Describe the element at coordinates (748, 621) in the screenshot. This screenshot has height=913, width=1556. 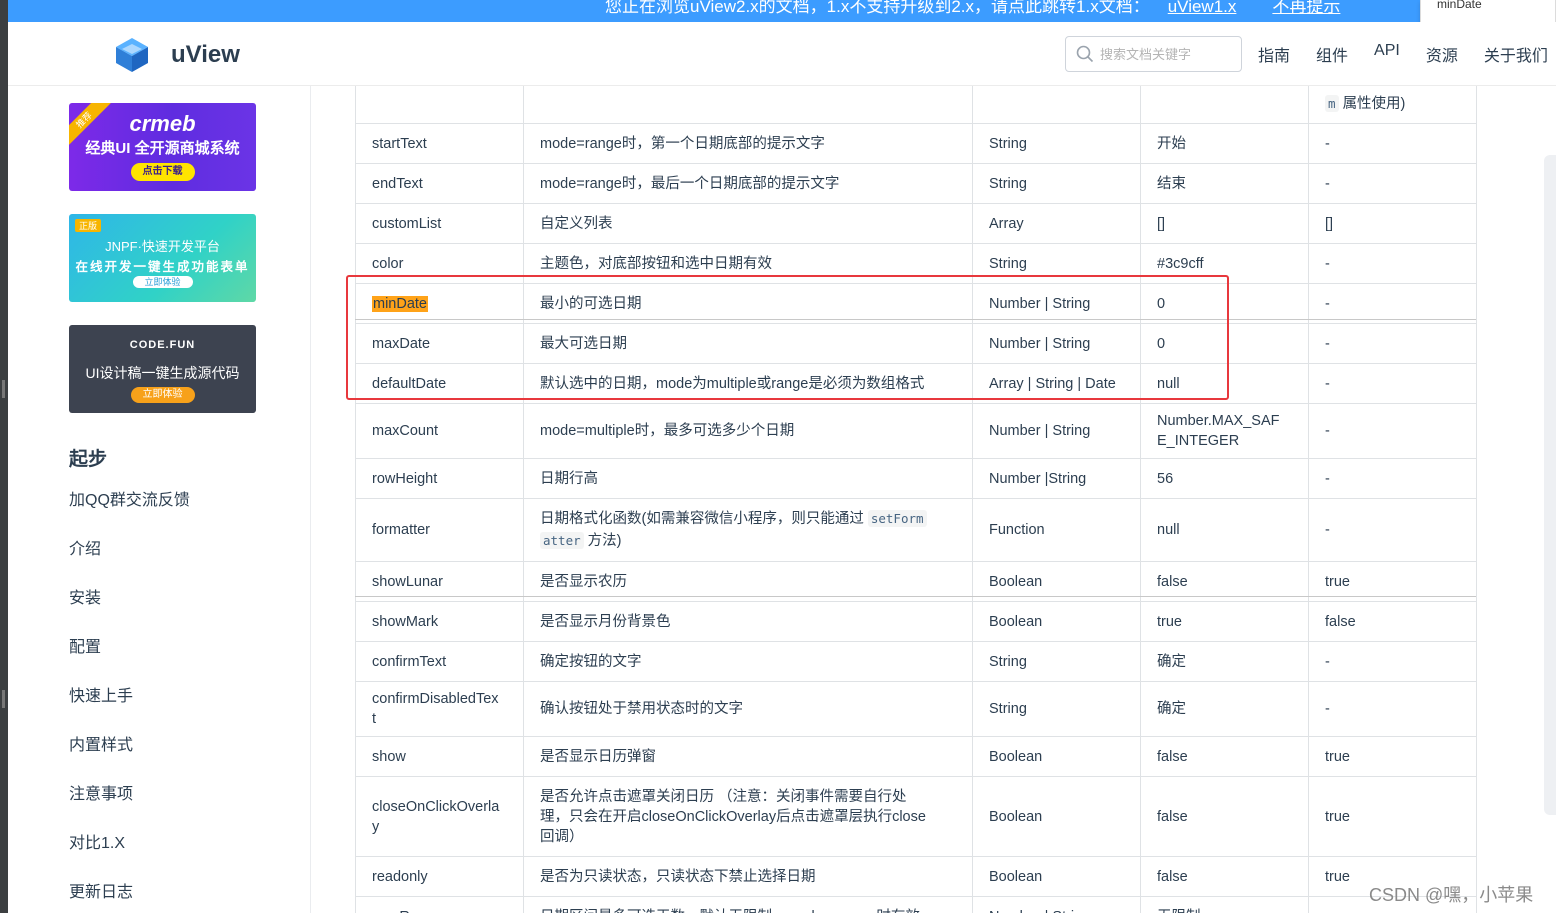
I see `prop-desc: 是否显示月份背景色` at that location.